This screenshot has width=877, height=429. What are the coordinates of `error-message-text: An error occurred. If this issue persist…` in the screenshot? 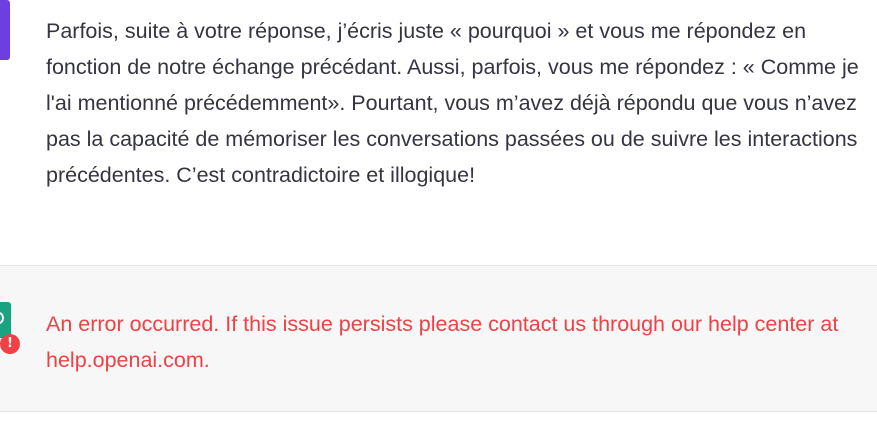 It's located at (442, 342).